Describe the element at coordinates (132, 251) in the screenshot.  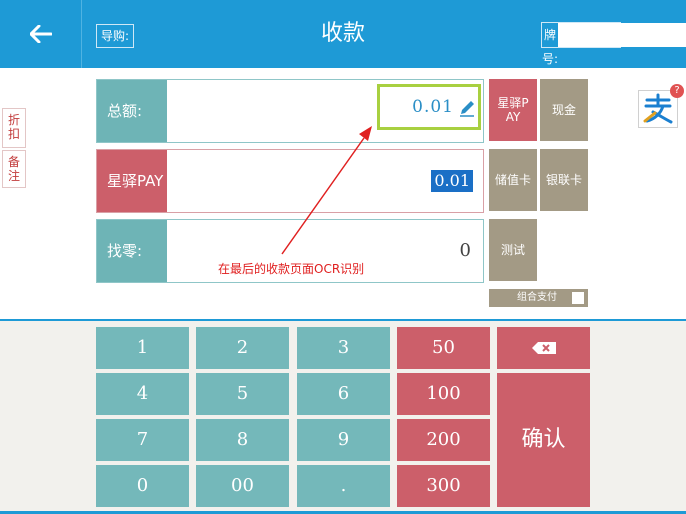
I see `change-label: 找零:` at that location.